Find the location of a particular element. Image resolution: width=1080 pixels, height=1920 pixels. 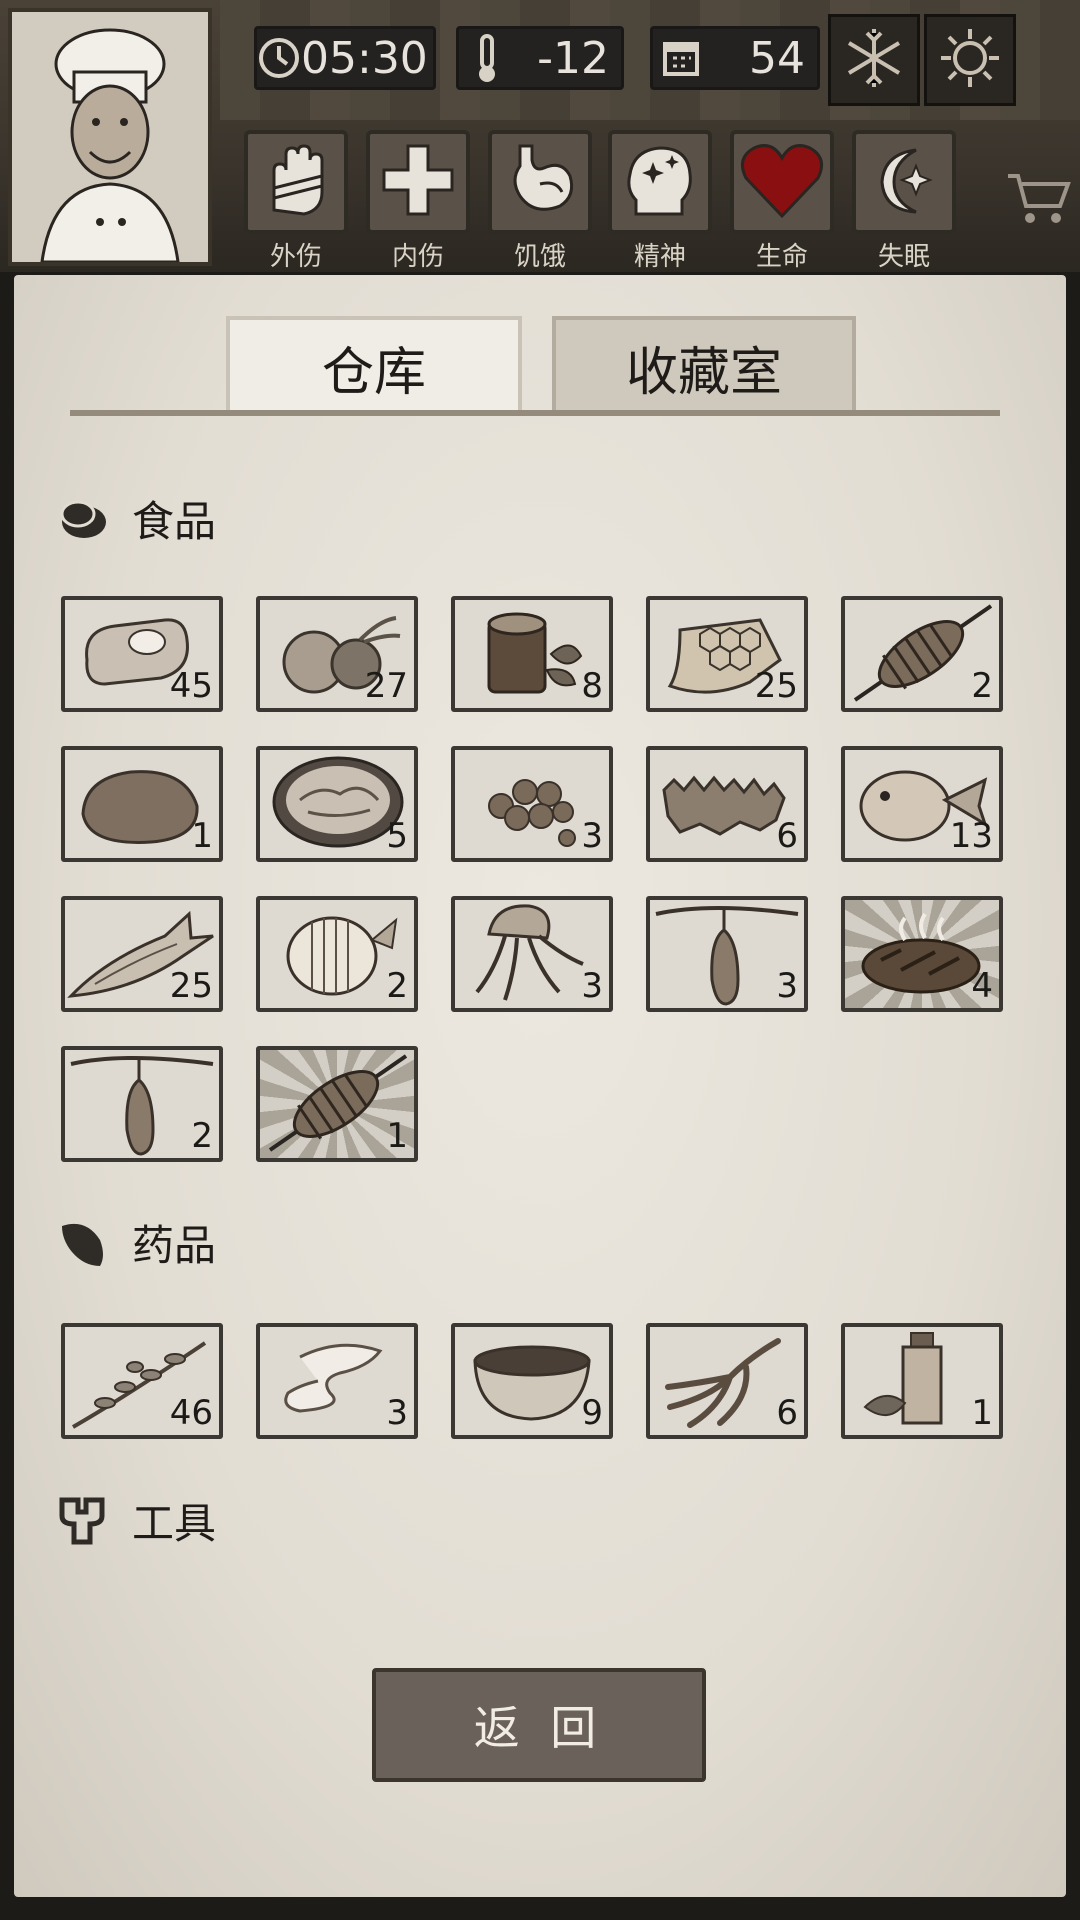

food-slot-pufferfish: 13 is located at coordinates (922, 804).